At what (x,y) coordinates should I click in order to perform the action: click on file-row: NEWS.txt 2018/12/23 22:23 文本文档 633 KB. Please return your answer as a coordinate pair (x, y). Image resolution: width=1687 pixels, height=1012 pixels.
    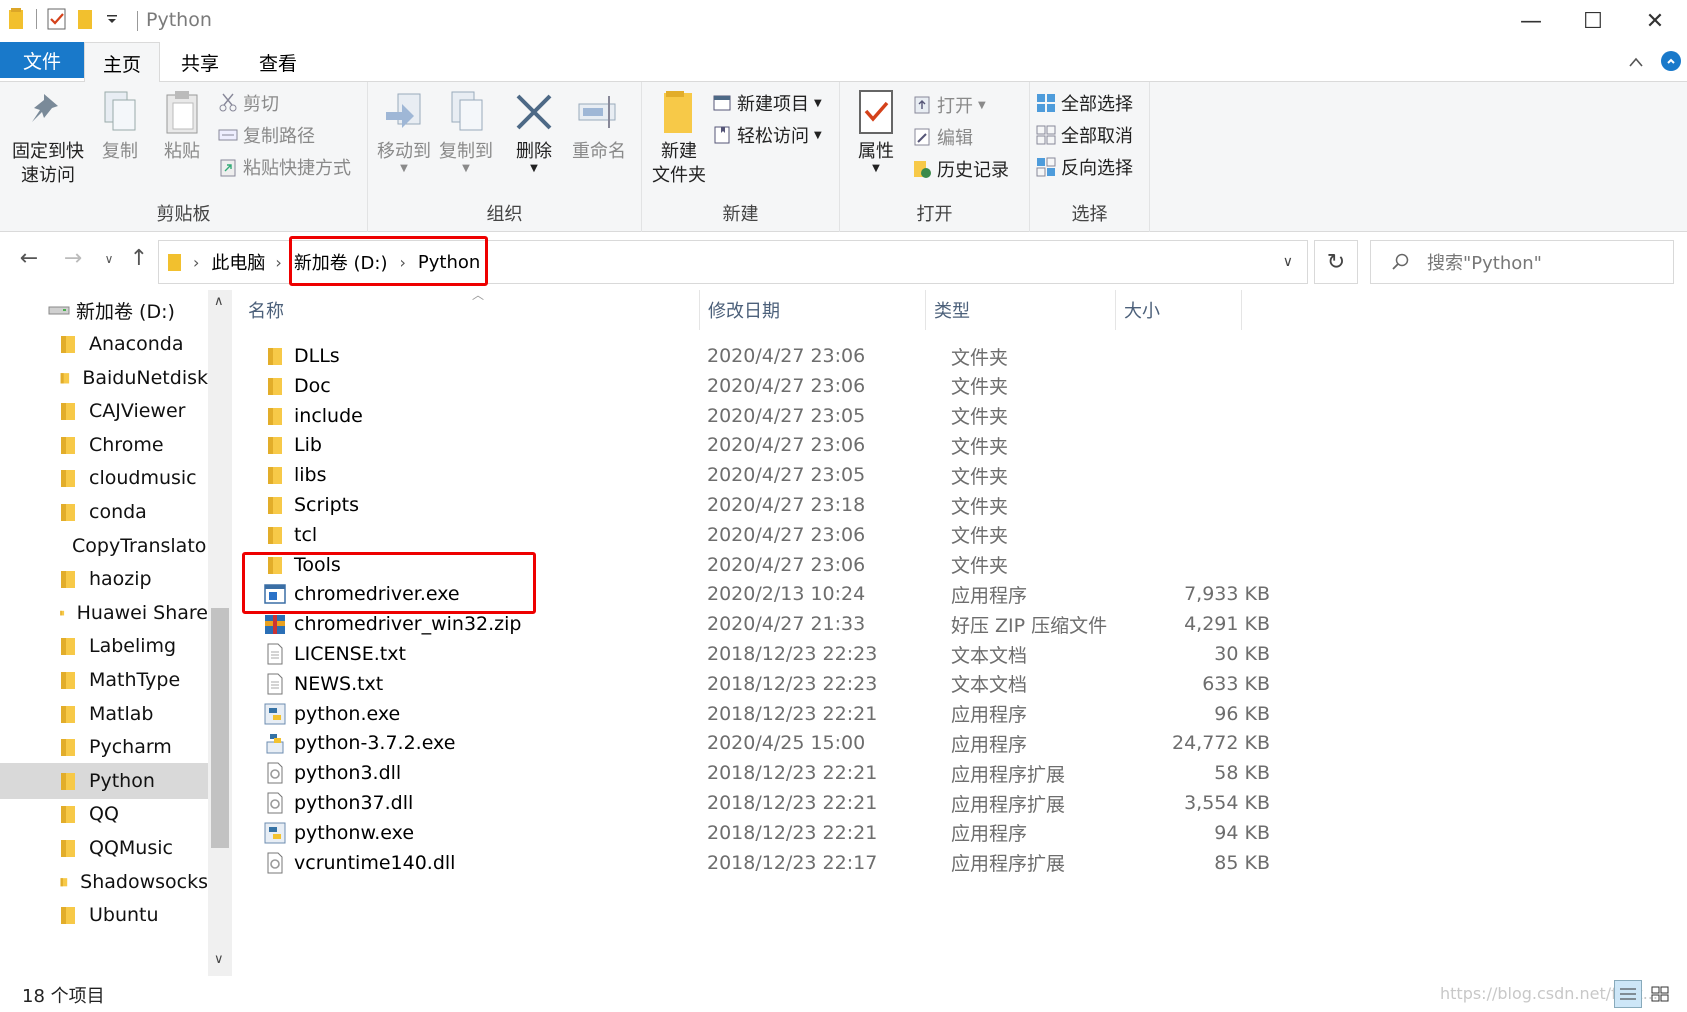
    Looking at the image, I should click on (760, 684).